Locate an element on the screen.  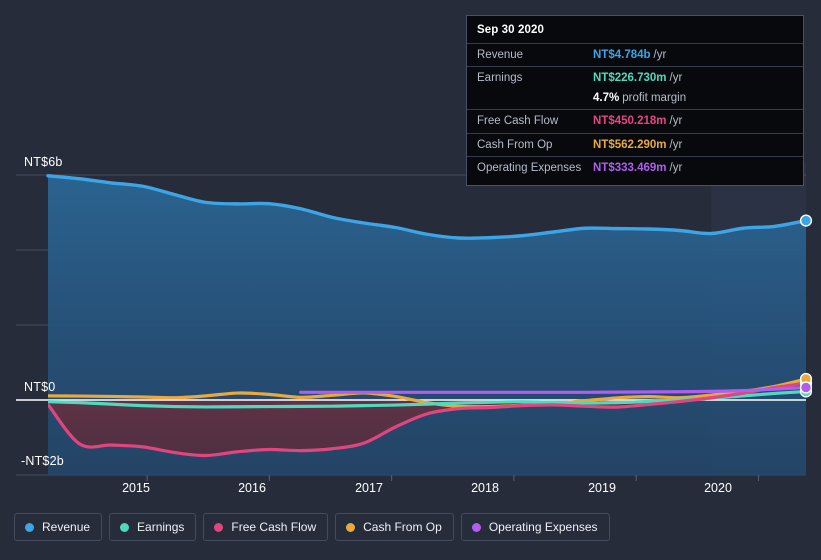
legend-item-free-cash-flow: Free Cash Flow is located at coordinates (266, 527).